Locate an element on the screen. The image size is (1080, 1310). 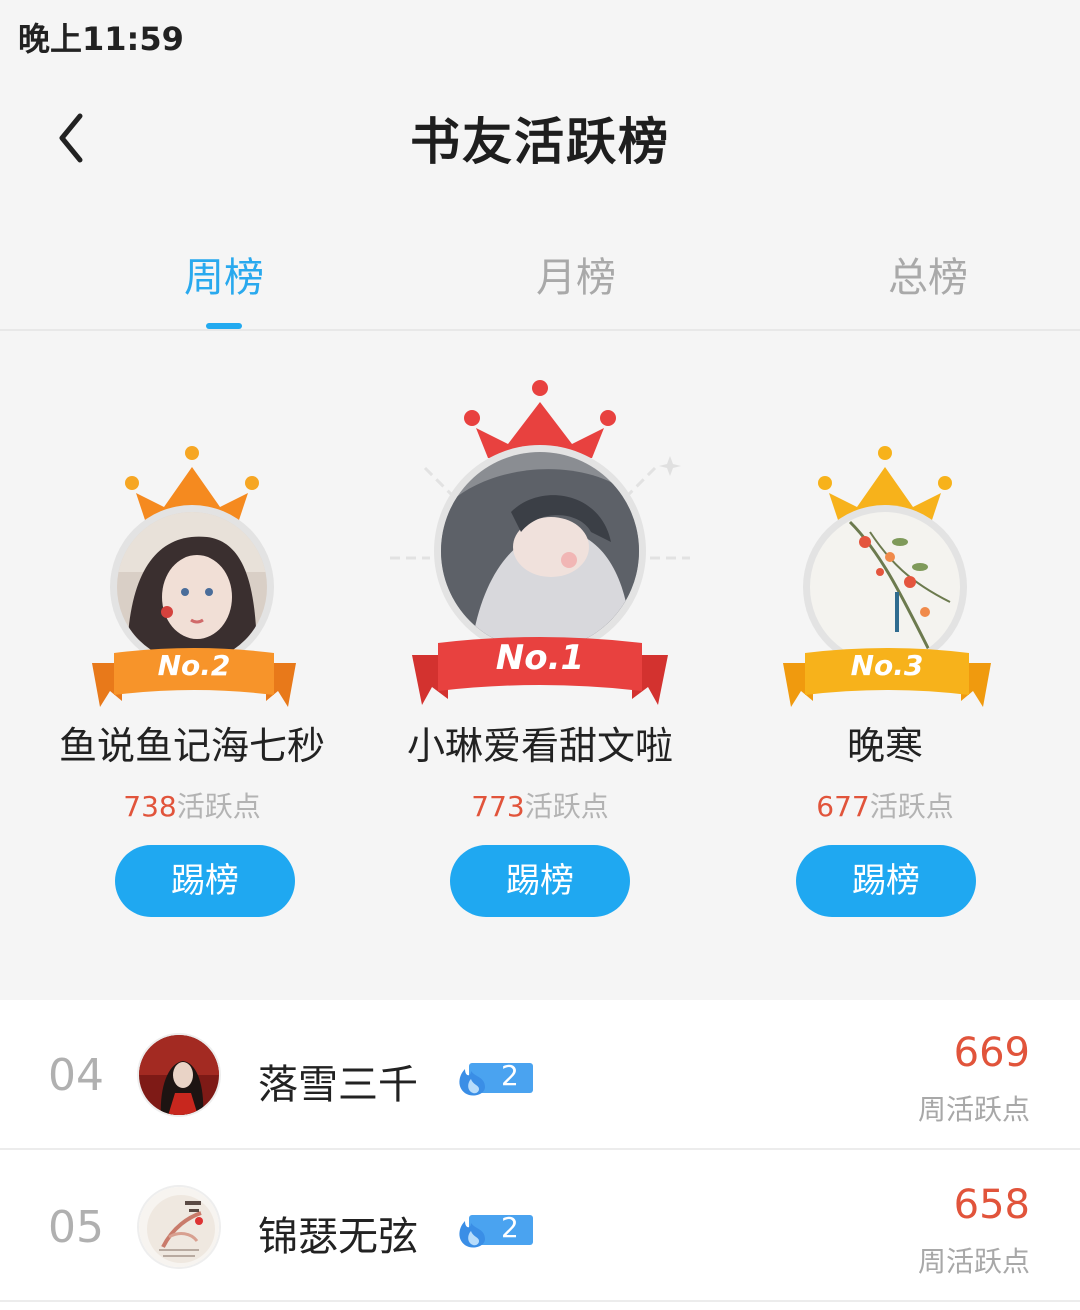
score-value: 658 is located at coordinates (991, 1205).